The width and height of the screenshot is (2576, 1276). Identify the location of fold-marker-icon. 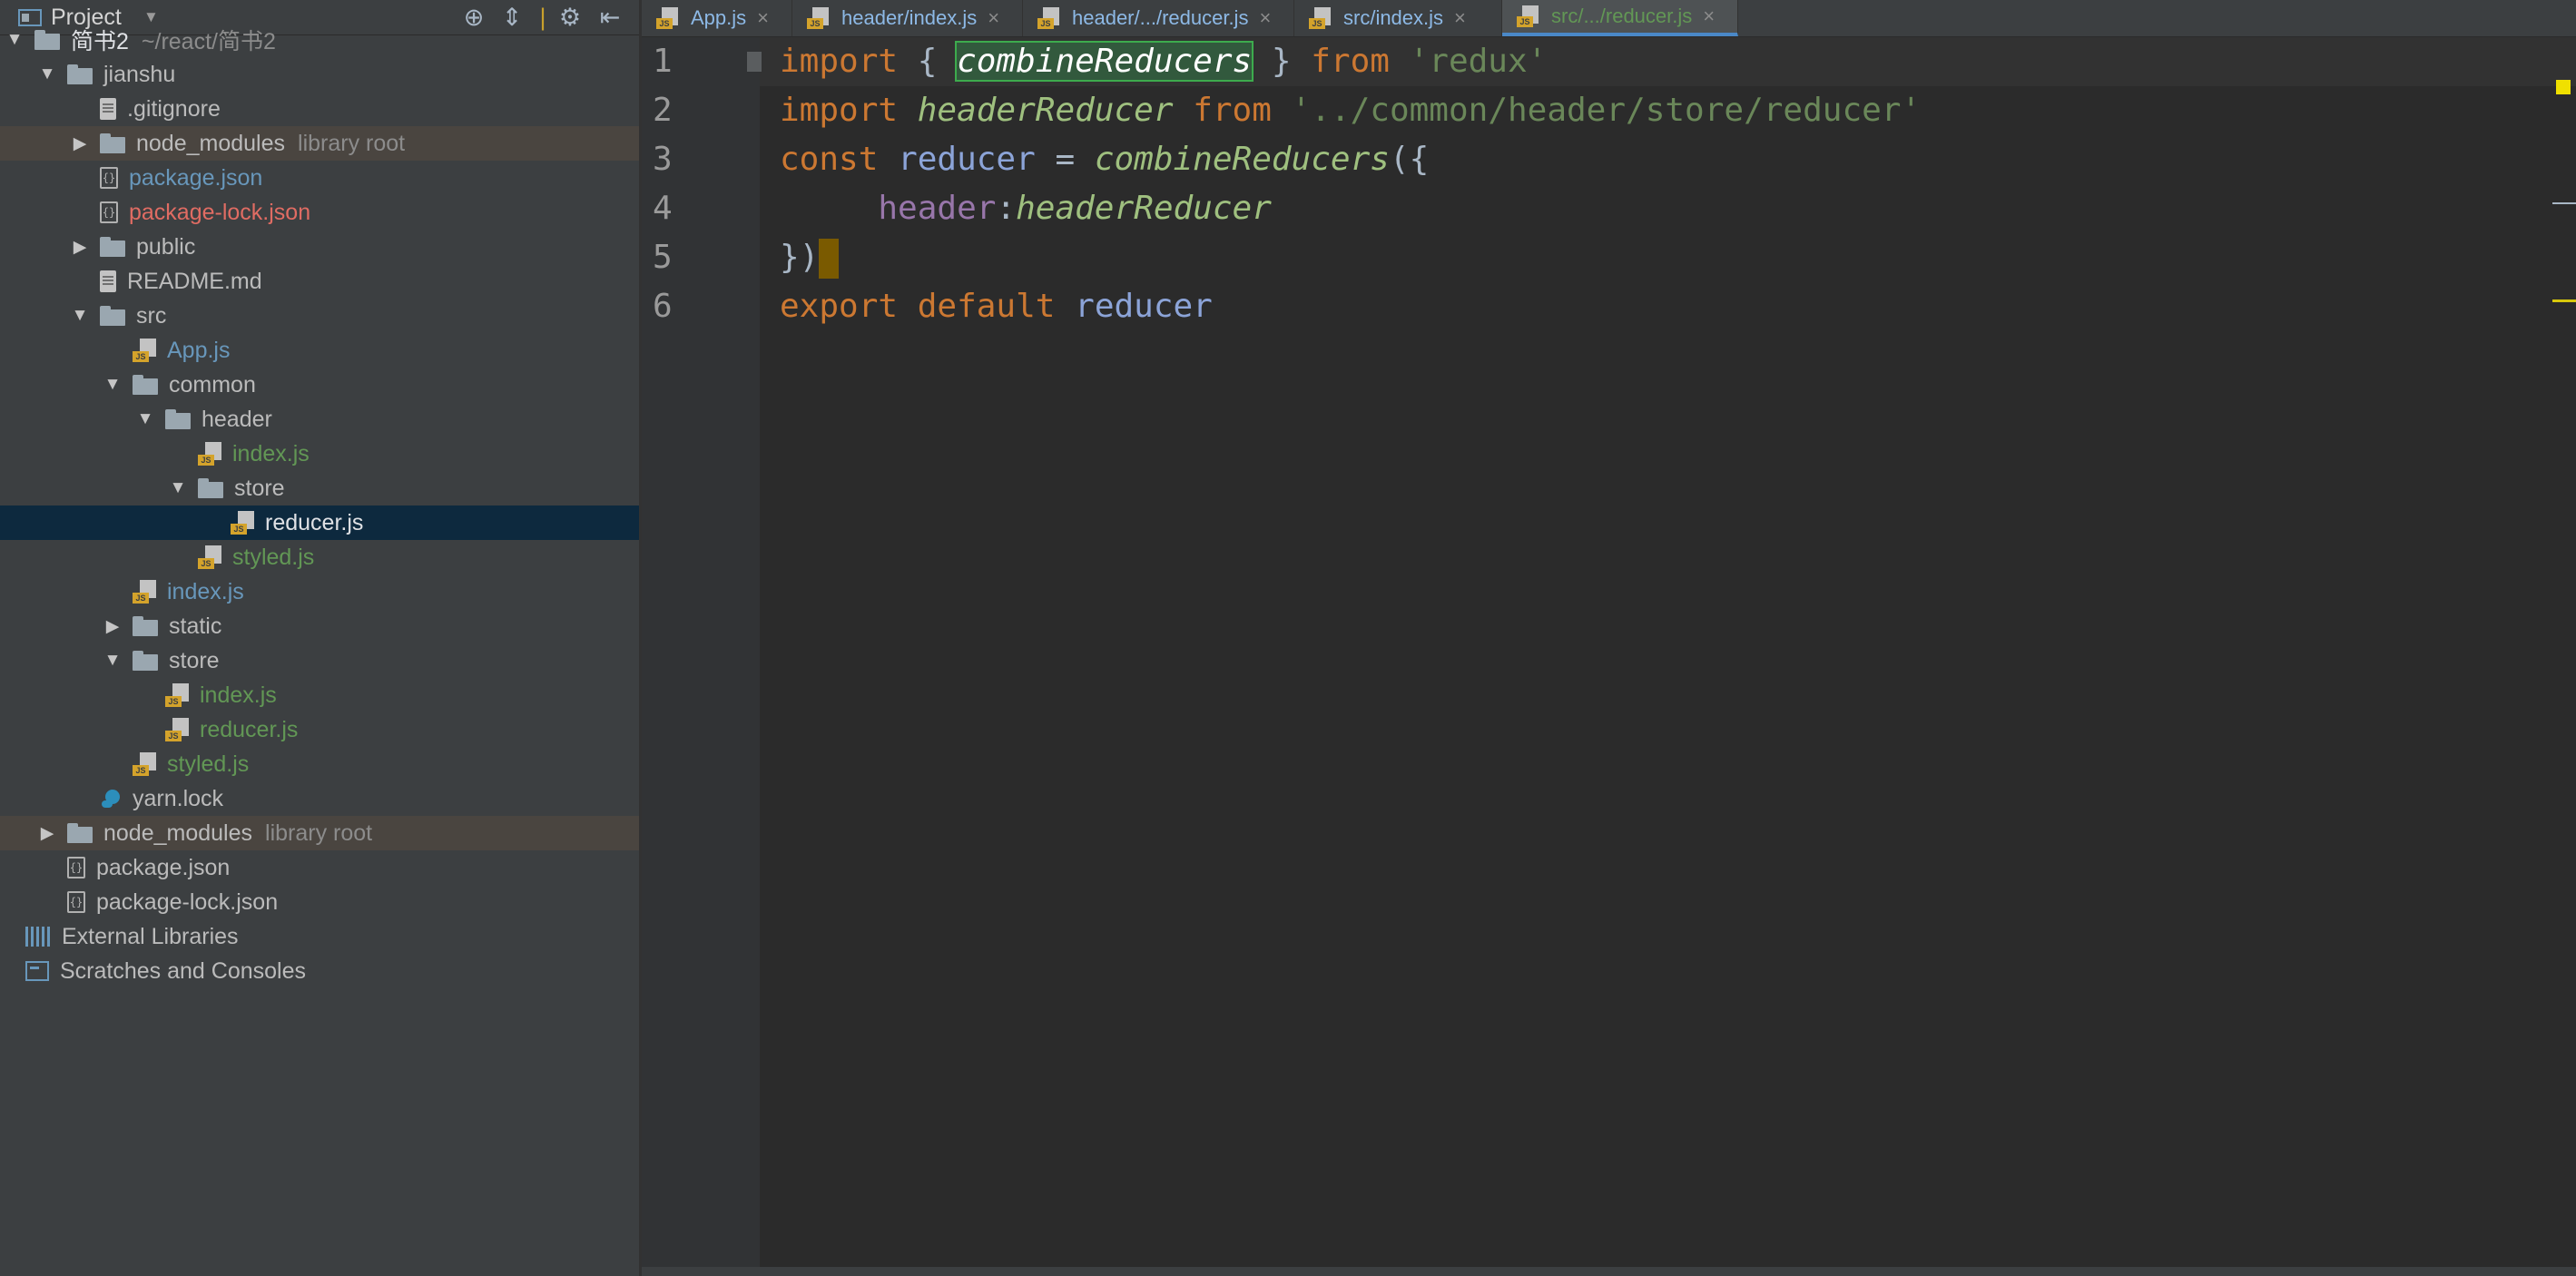
(754, 62).